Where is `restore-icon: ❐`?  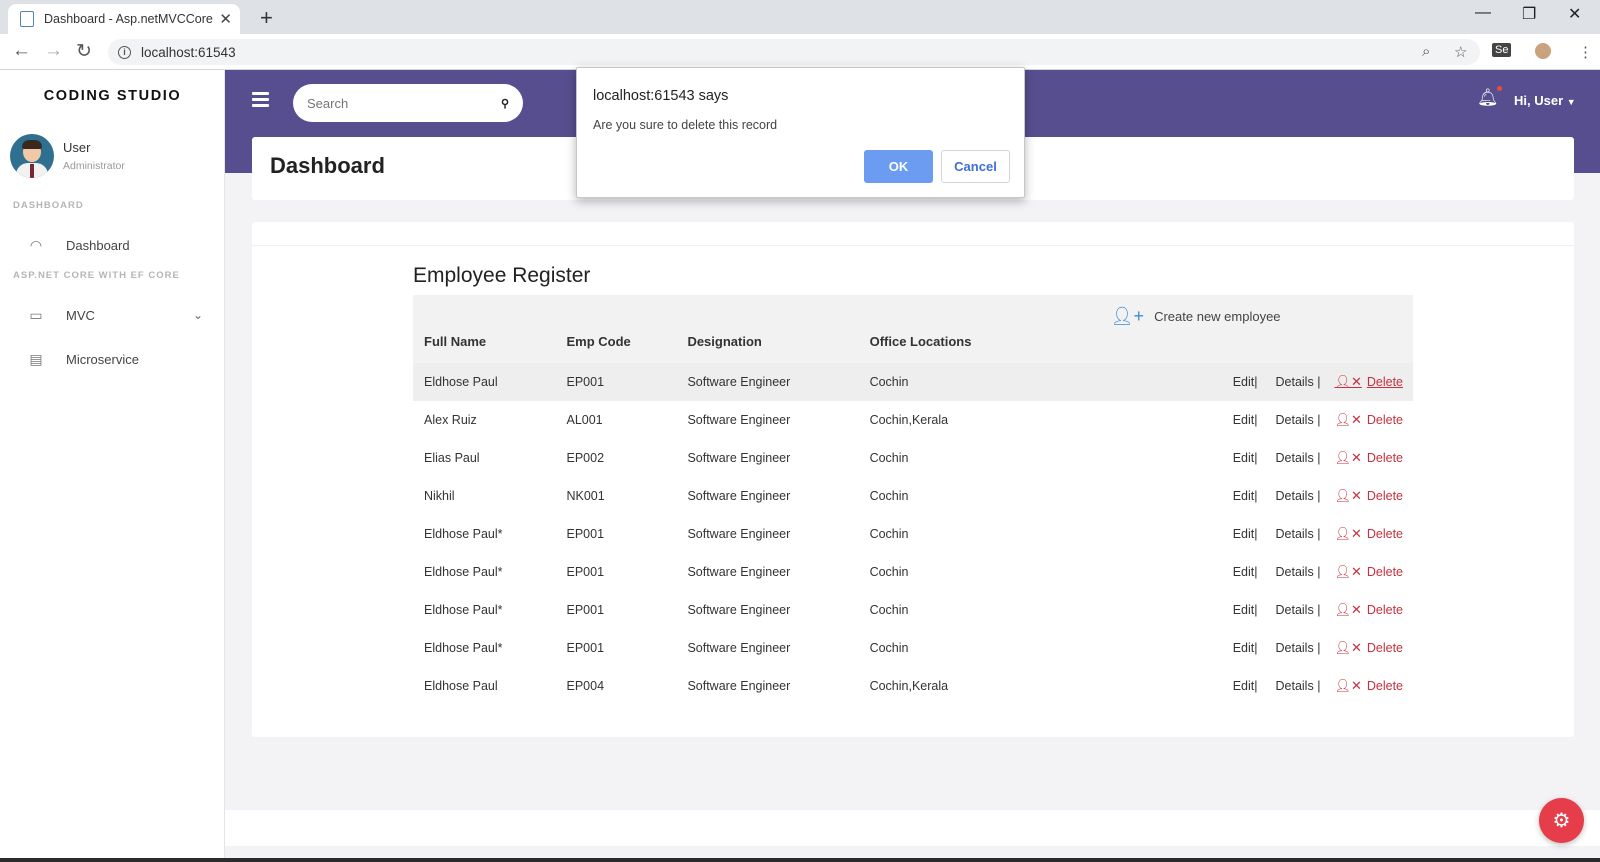
restore-icon: ❐ is located at coordinates (1529, 14).